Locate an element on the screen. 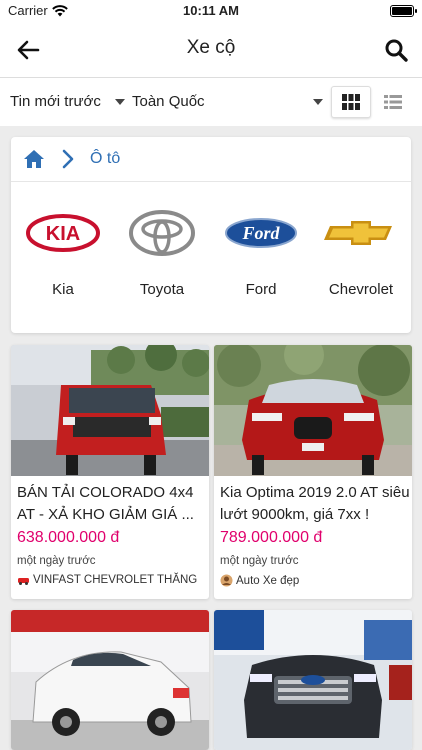 This screenshot has width=422, height=750. location-dropdown: Toàn Quốc is located at coordinates (168, 101).